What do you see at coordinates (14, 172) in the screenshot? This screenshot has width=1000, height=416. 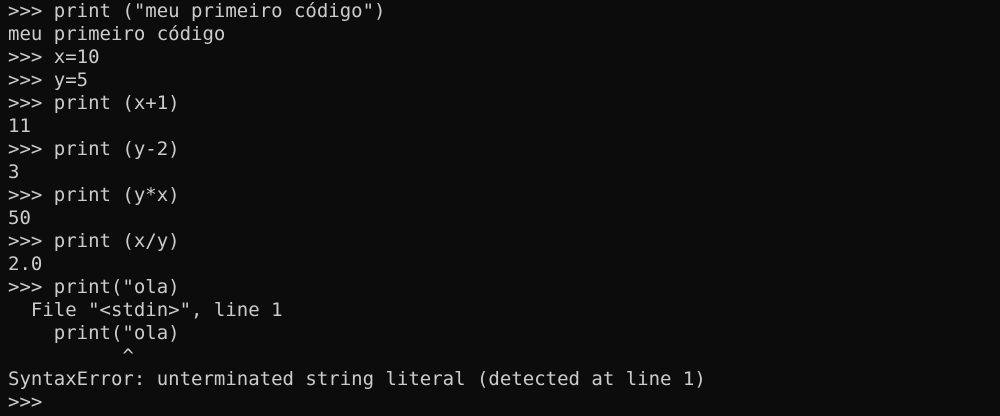 I see `output-line: 3` at bounding box center [14, 172].